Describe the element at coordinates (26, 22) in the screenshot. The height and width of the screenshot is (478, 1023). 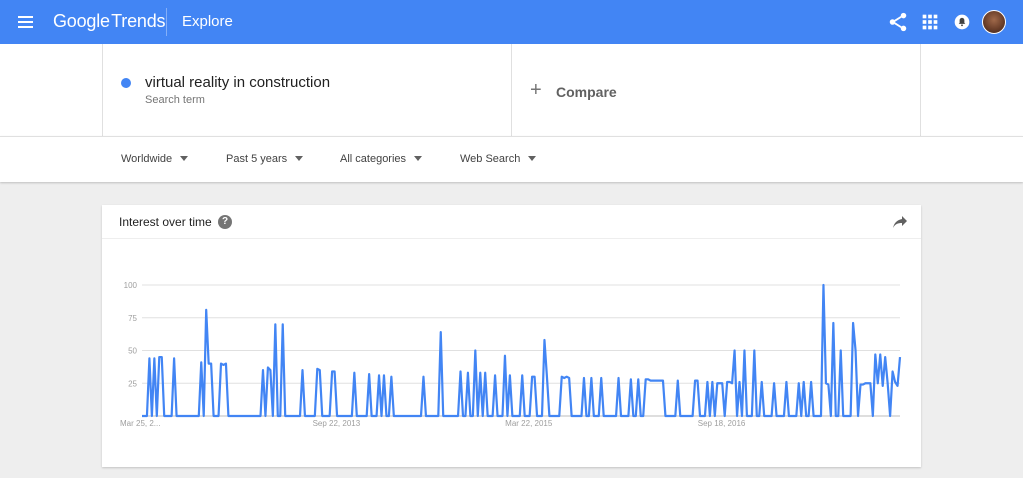
I see `menu-icon` at that location.